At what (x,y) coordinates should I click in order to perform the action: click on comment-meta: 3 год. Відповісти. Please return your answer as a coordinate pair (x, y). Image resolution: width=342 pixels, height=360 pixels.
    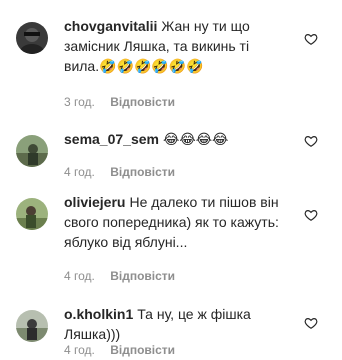
    Looking at the image, I should click on (119, 102).